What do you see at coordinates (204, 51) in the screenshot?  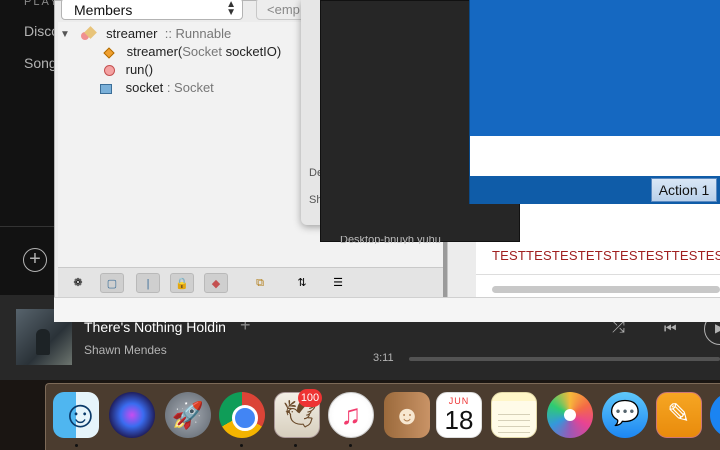 I see `constructor-param-type: Socket` at bounding box center [204, 51].